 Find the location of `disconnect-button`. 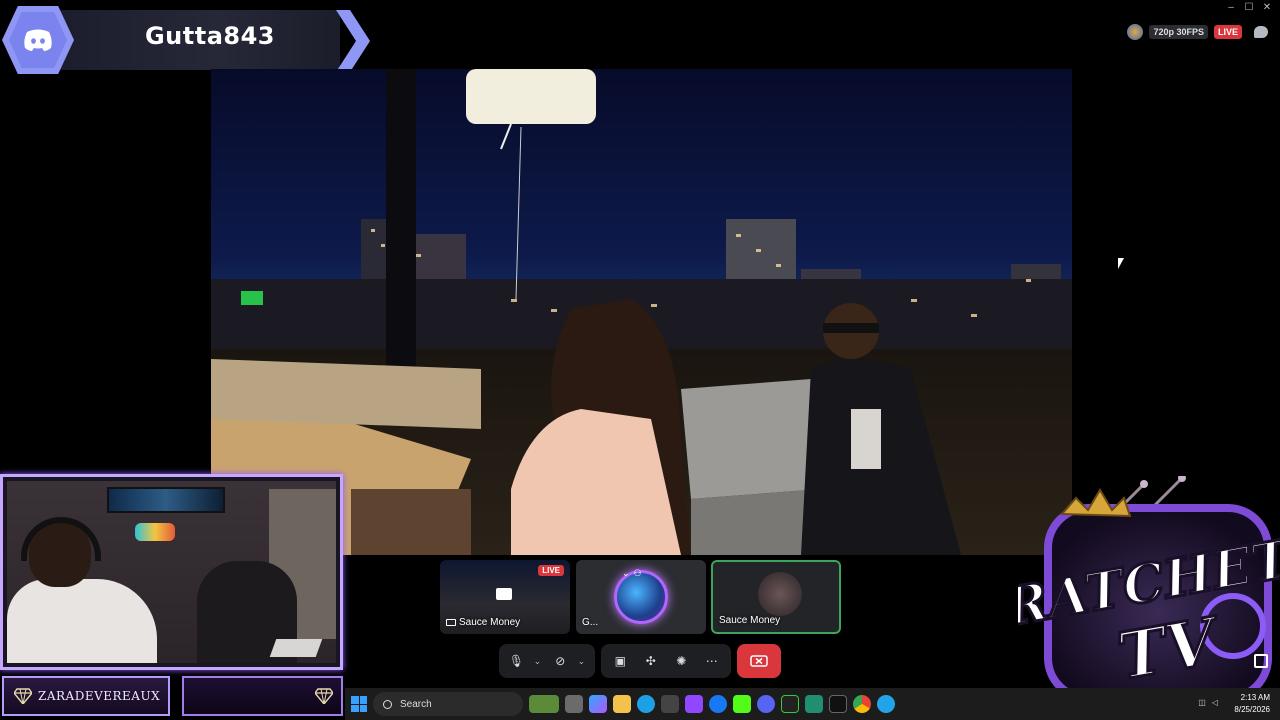

disconnect-button is located at coordinates (759, 661).